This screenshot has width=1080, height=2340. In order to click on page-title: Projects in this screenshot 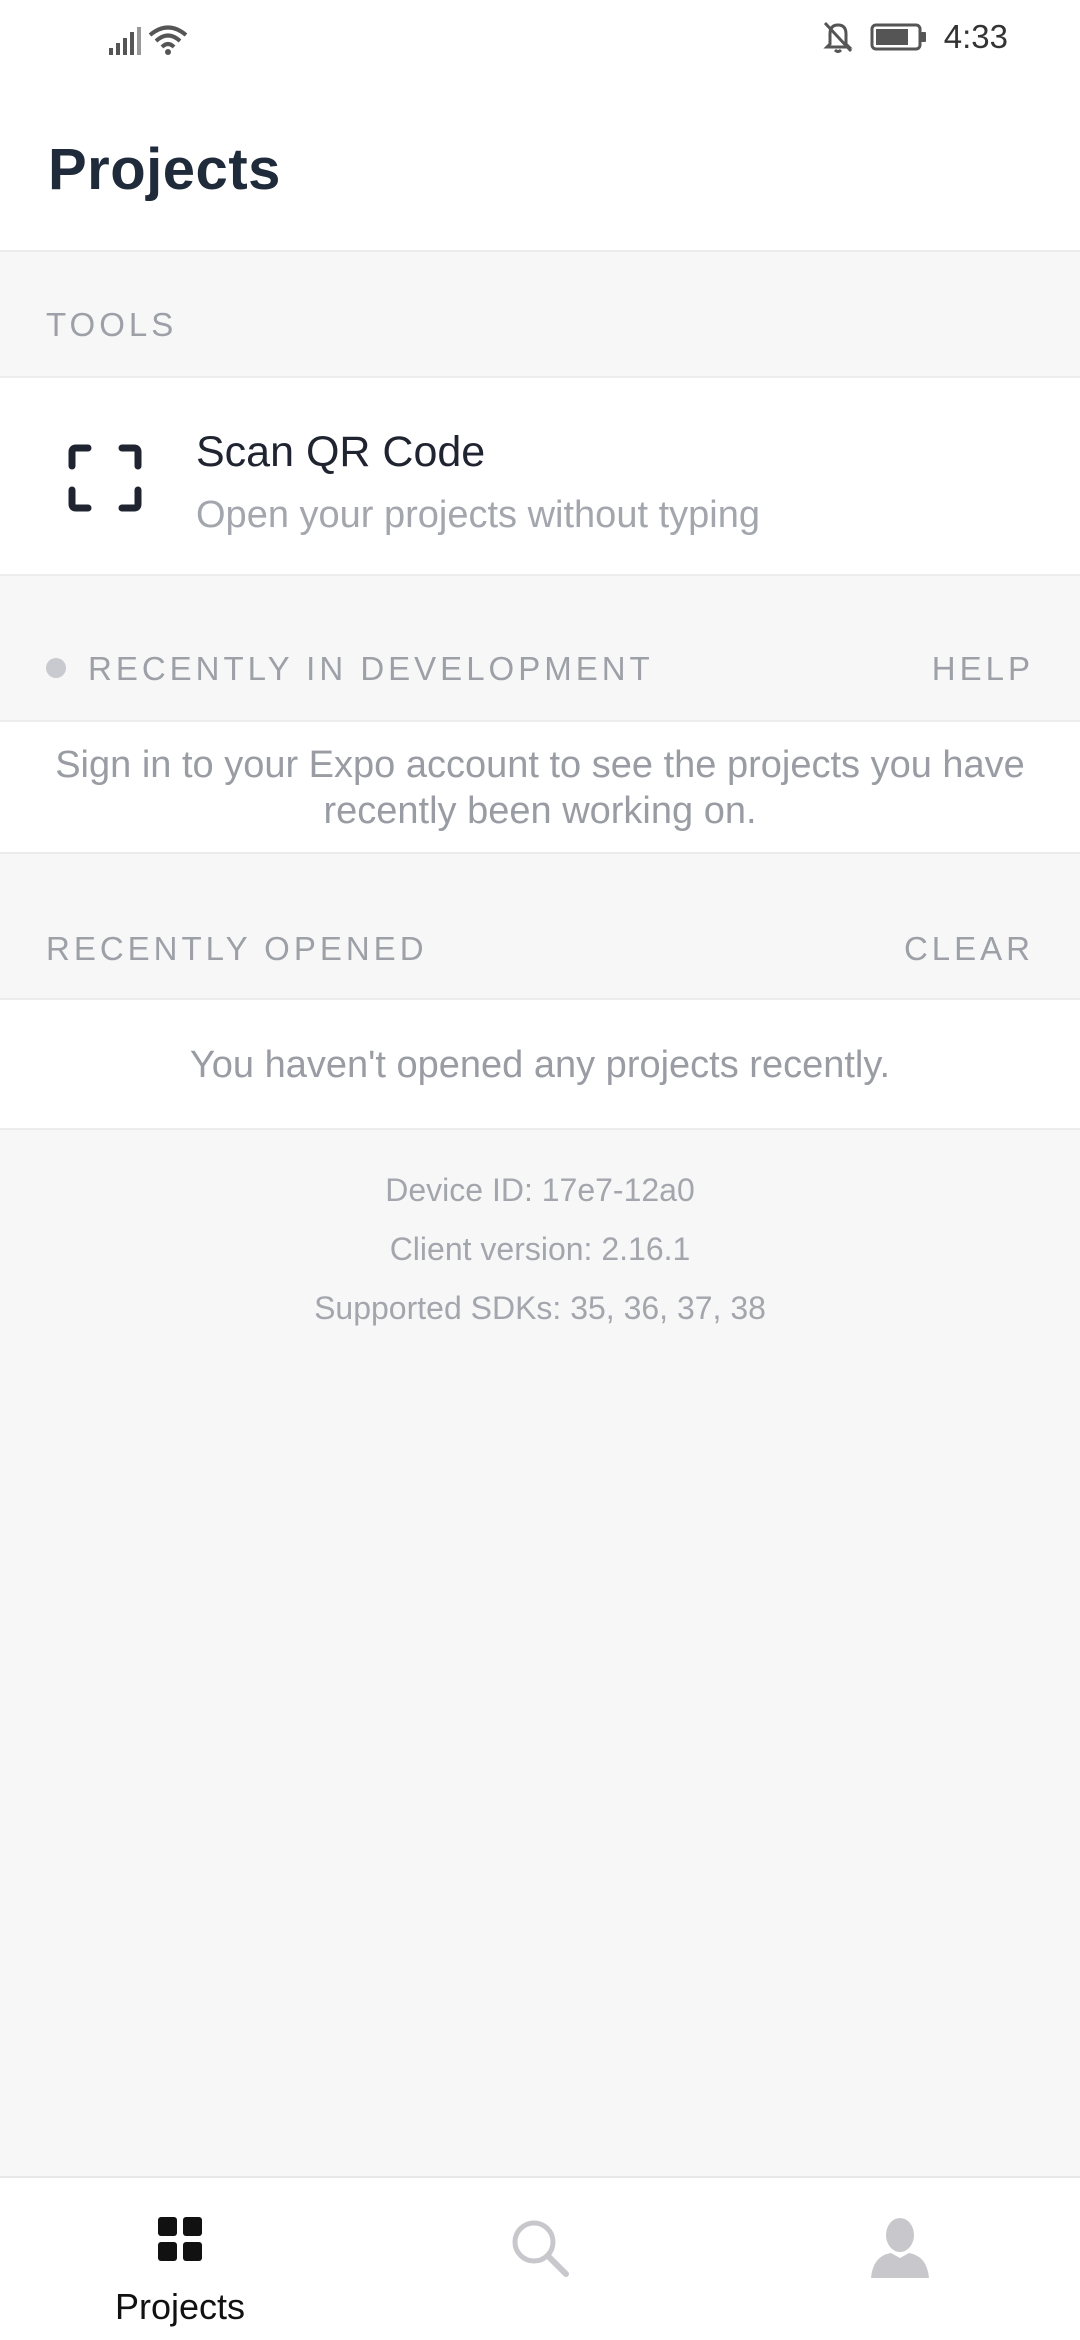, I will do `click(164, 169)`.